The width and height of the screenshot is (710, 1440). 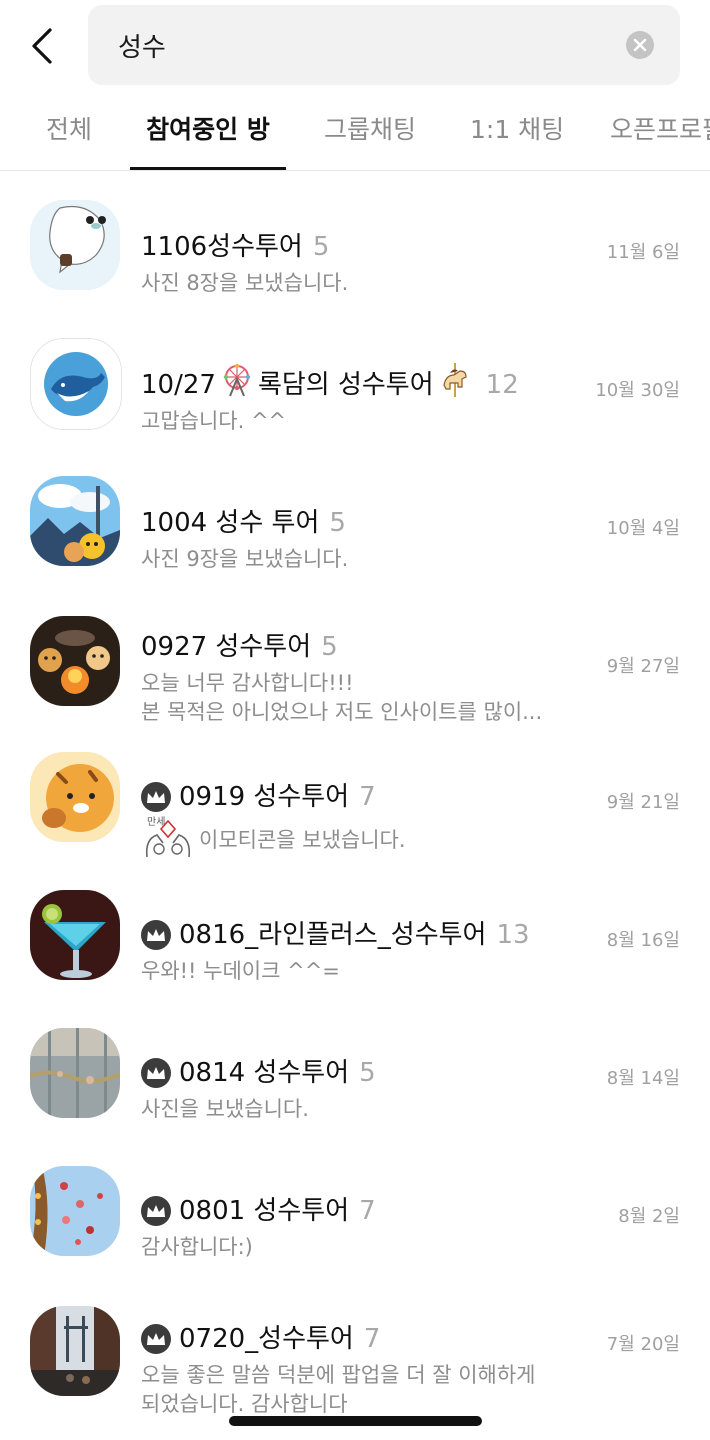 I want to click on room-title-prefix: 10/27, so click(x=178, y=385).